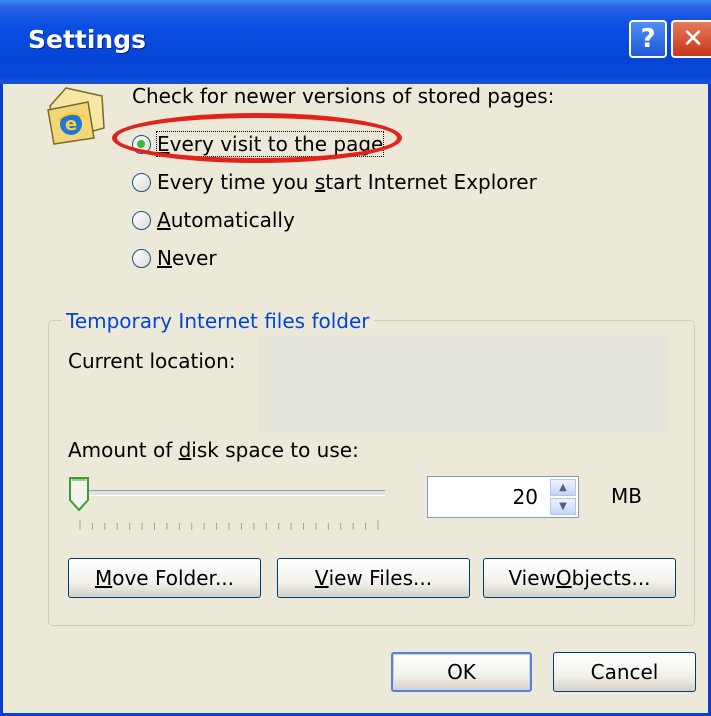 This screenshot has height=716, width=711. What do you see at coordinates (71, 124) in the screenshot?
I see `svg-text: e` at bounding box center [71, 124].